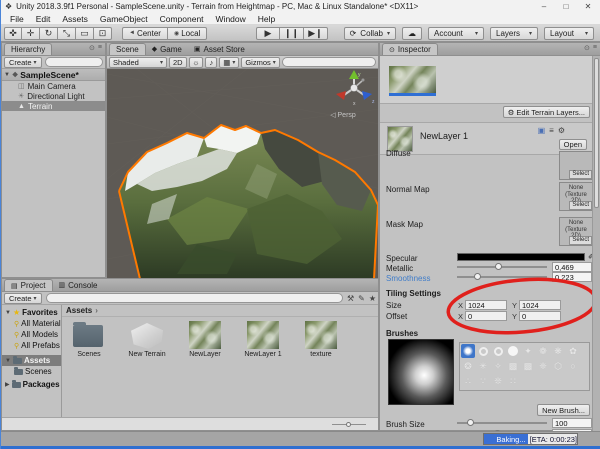 The image size is (600, 449). What do you see at coordinates (147, 339) in the screenshot?
I see `asset-new-terrain: New Terrain` at bounding box center [147, 339].